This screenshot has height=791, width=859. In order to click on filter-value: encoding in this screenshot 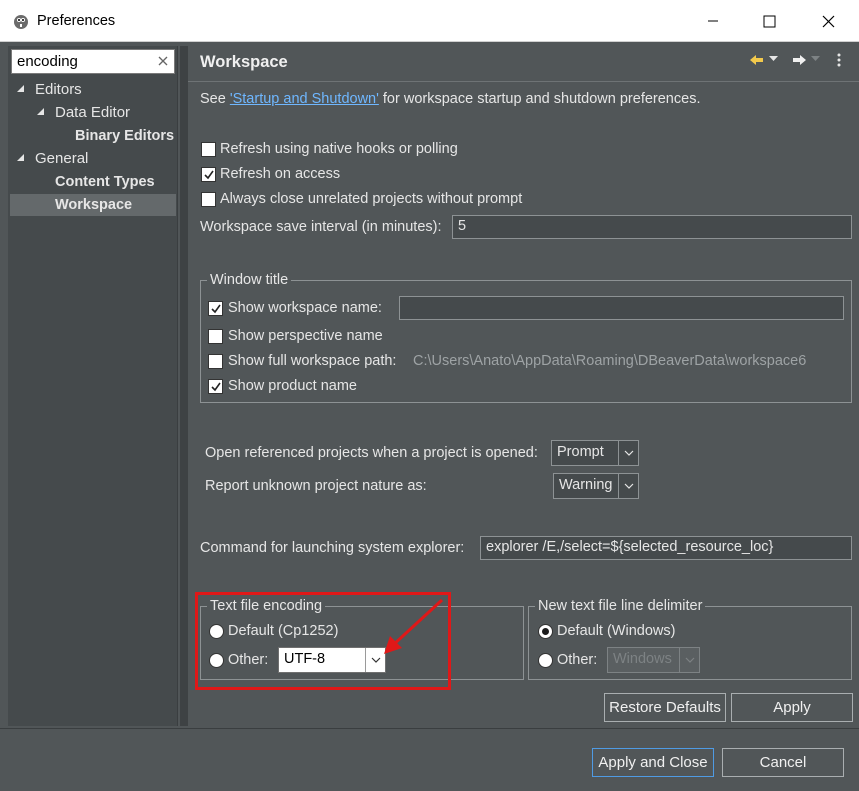, I will do `click(47, 61)`.